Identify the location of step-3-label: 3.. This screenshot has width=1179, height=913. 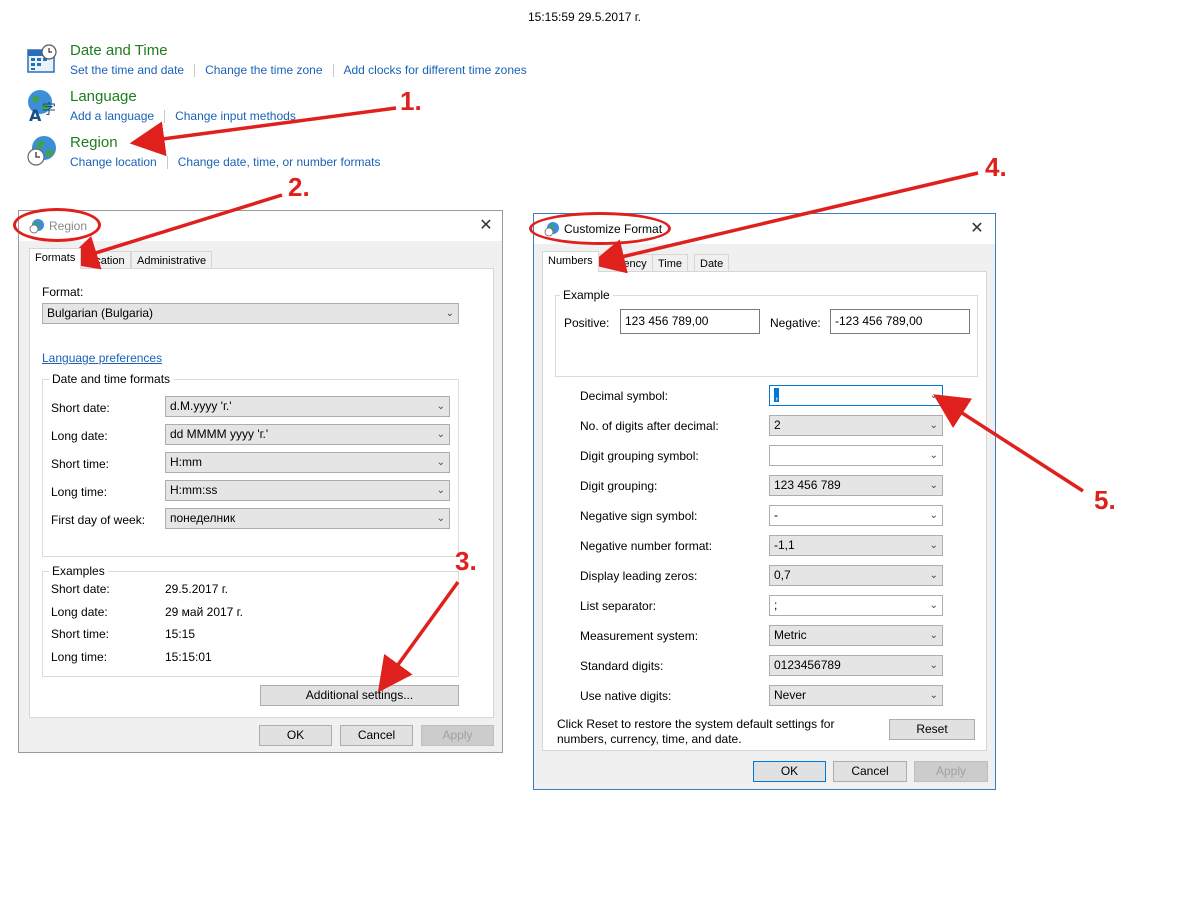
(466, 561).